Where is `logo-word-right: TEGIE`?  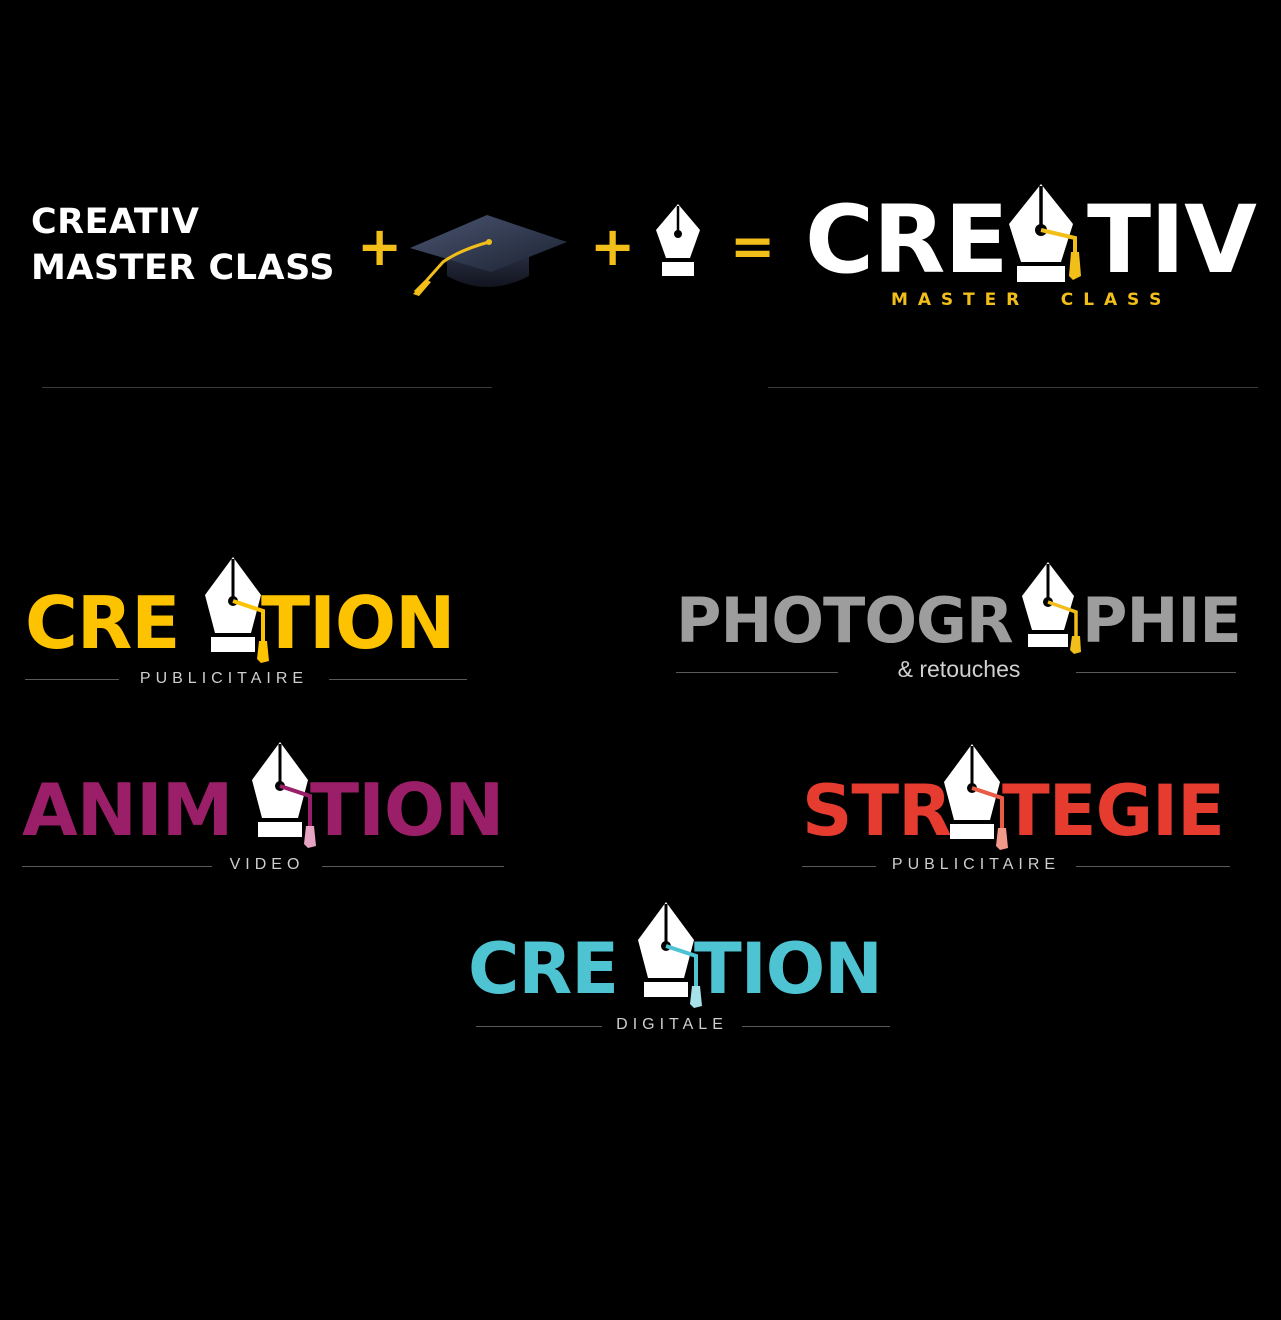 logo-word-right: TEGIE is located at coordinates (1113, 811).